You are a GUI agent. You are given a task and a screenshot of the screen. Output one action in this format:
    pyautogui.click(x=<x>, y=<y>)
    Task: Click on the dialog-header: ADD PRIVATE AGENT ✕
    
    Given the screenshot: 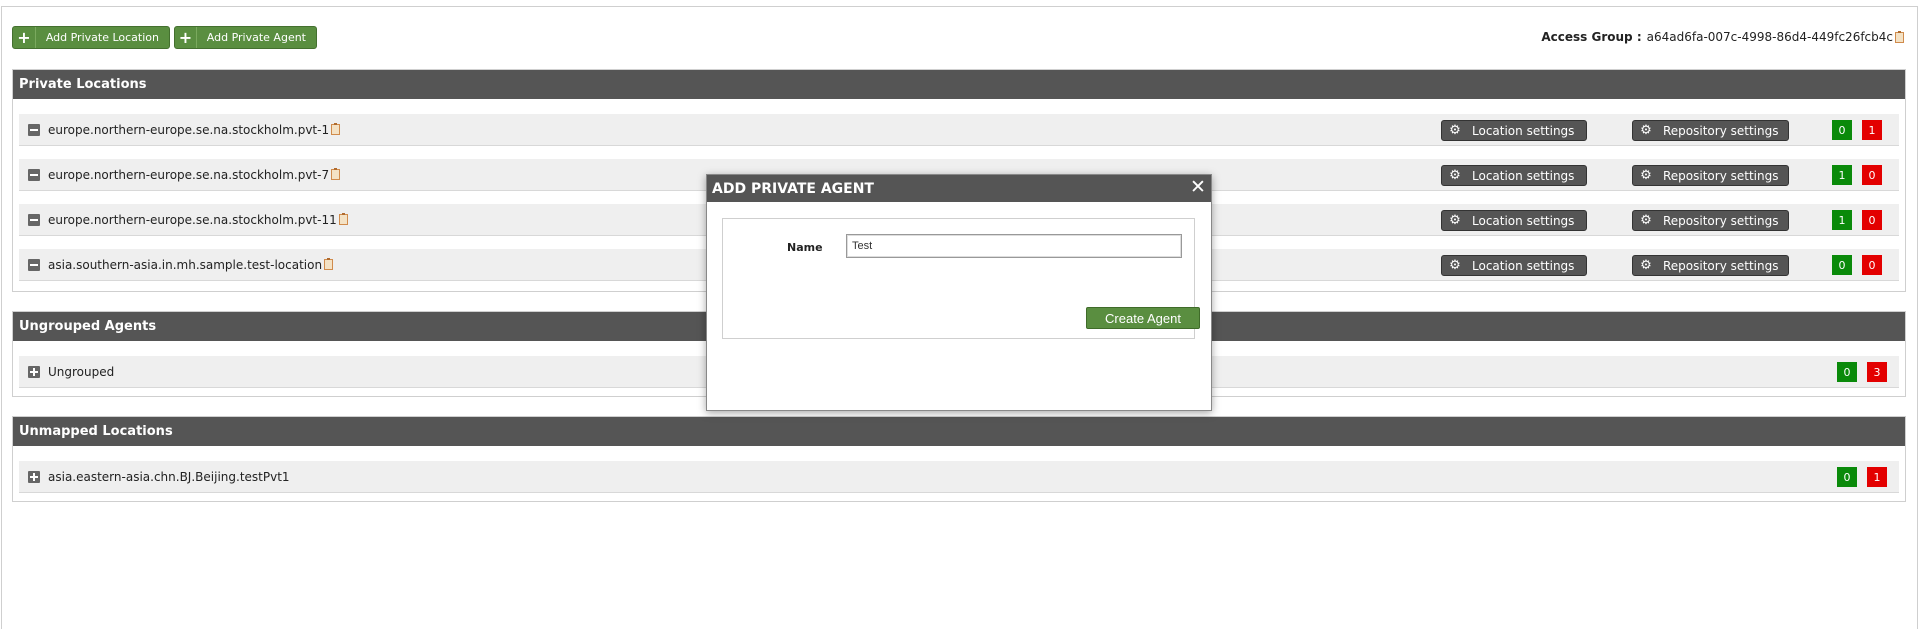 What is the action you would take?
    pyautogui.click(x=959, y=188)
    